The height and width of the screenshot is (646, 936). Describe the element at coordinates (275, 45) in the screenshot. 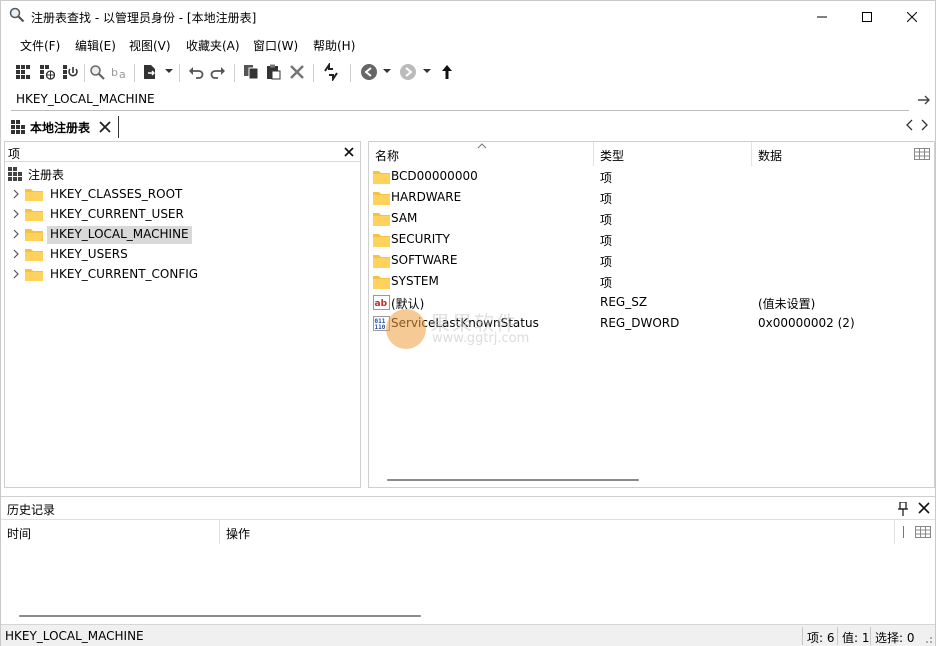

I see `menu-window: 窗口(W)` at that location.